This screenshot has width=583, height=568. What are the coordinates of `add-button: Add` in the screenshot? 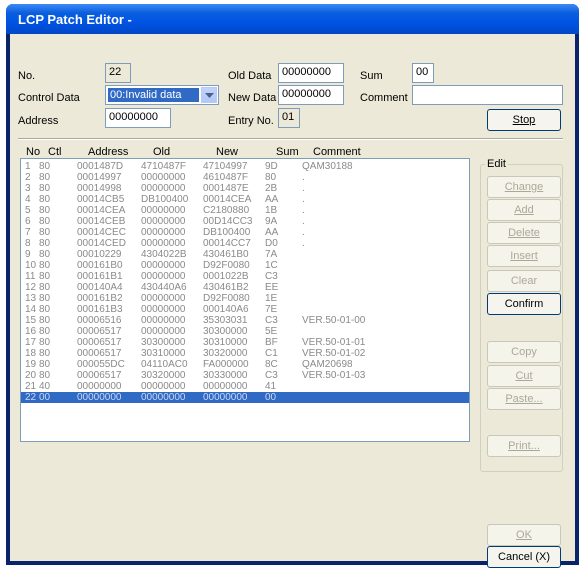 It's located at (524, 210).